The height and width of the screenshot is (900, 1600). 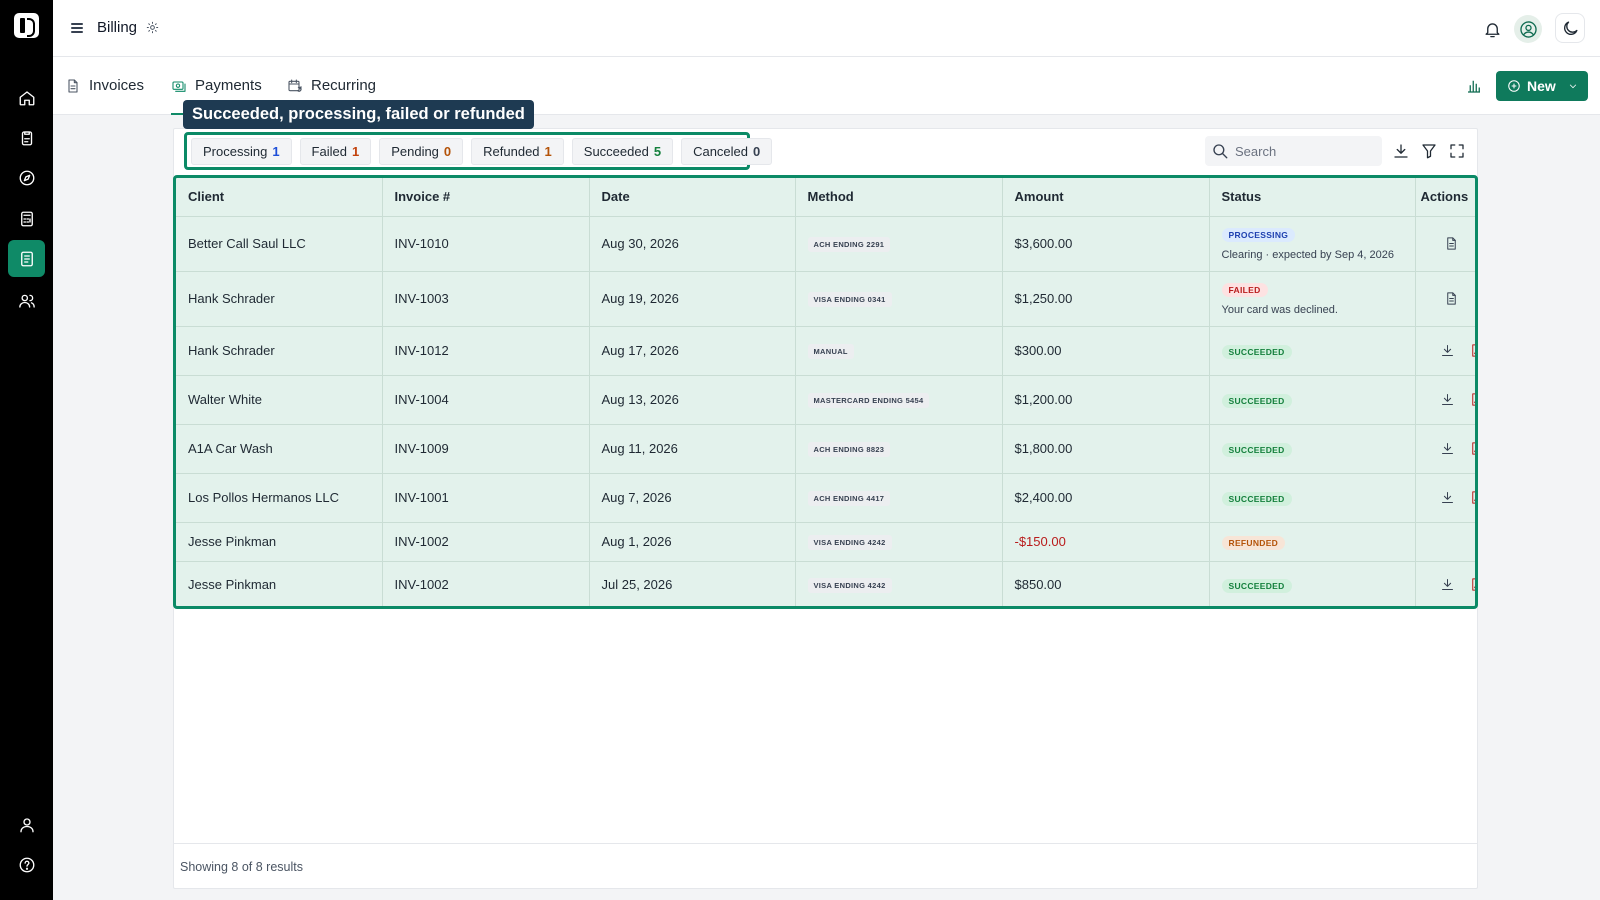 I want to click on bar-chart-icon, so click(x=1476, y=88).